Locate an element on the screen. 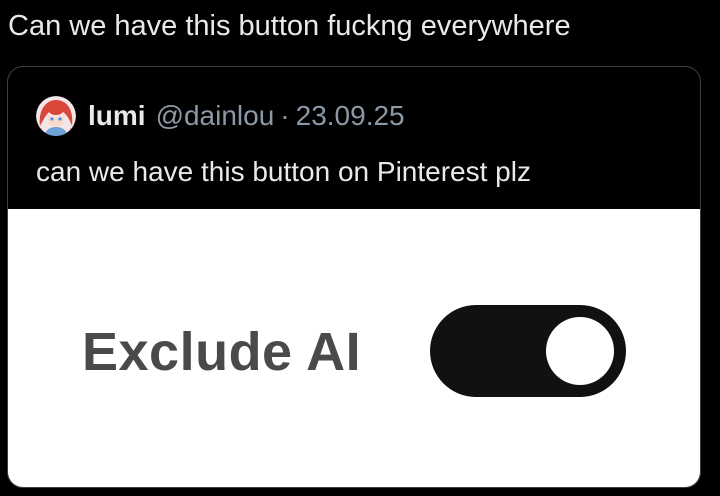 The width and height of the screenshot is (720, 496). exclude-ai-toggle is located at coordinates (528, 351).